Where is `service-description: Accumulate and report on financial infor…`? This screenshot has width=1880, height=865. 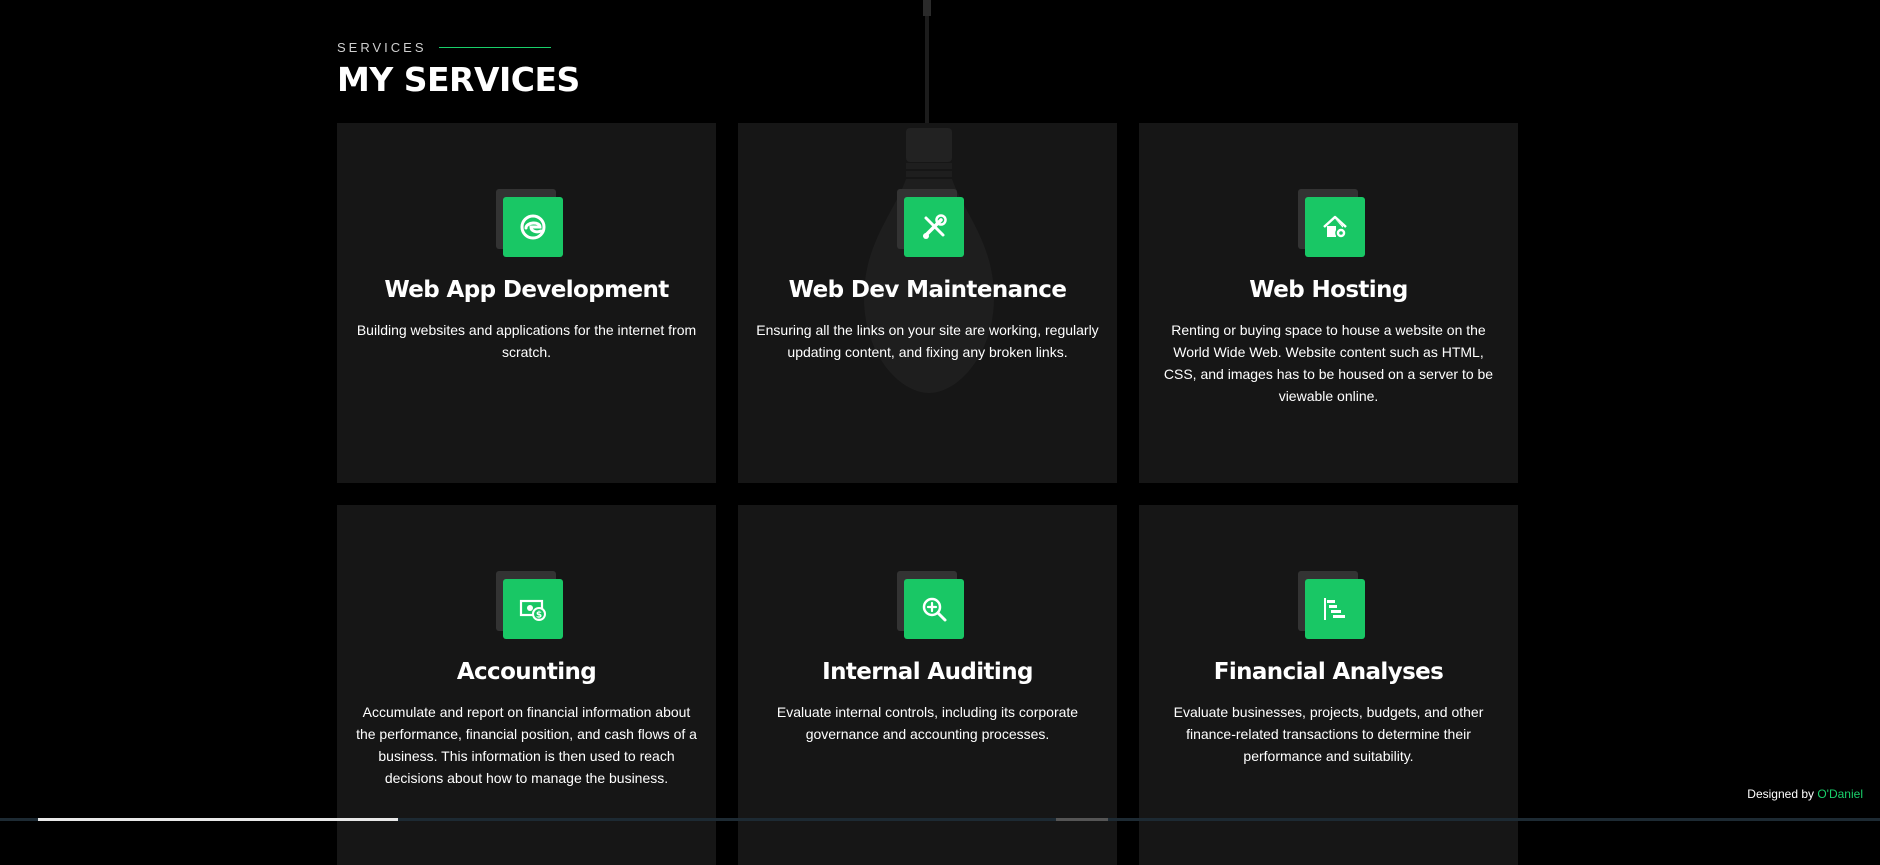 service-description: Accumulate and report on financial infor… is located at coordinates (526, 745).